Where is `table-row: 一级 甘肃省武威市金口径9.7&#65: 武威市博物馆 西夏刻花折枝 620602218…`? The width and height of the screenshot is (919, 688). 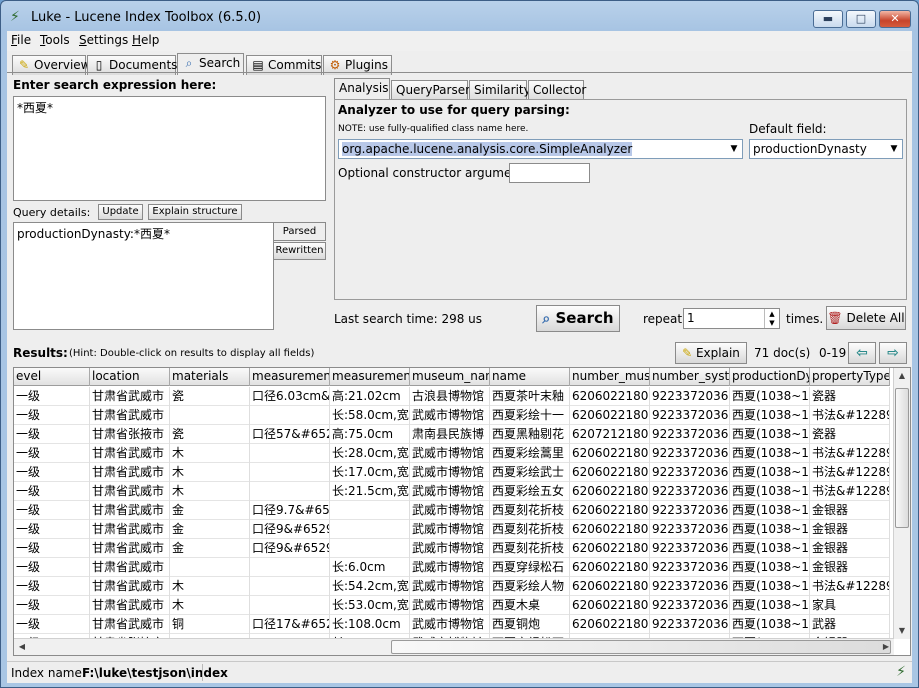
table-row: 一级 甘肃省武威市金口径9.7&#65: 武威市博物馆 西夏刻花折枝 620602218… is located at coordinates (452, 510).